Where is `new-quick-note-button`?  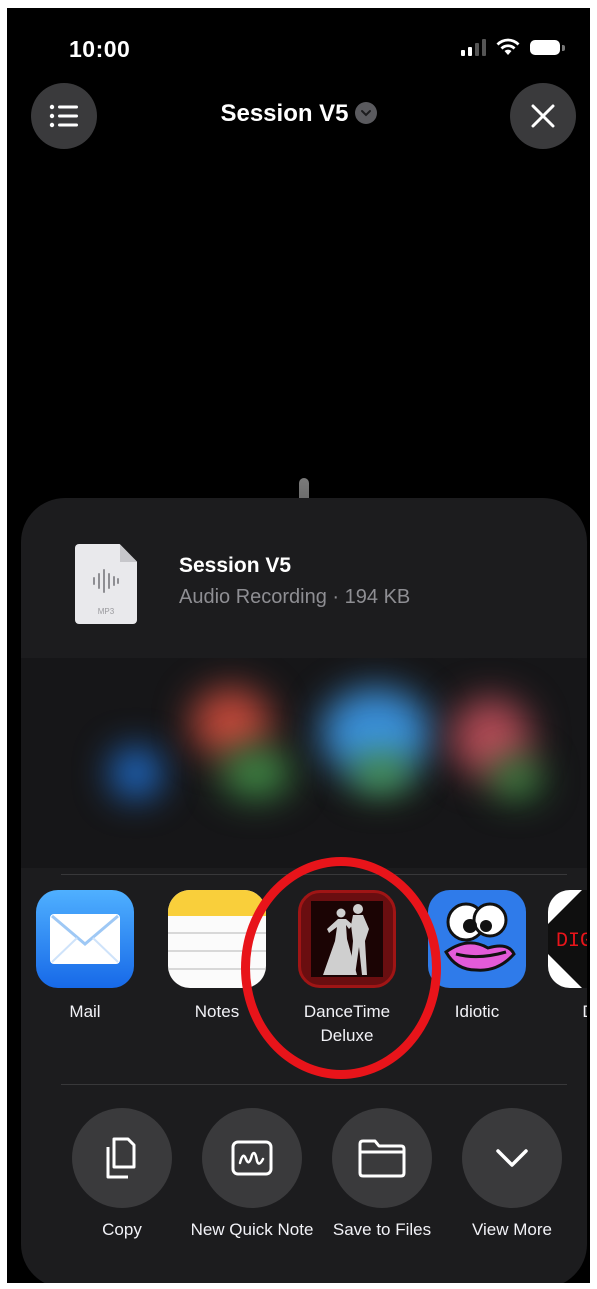 new-quick-note-button is located at coordinates (252, 1158).